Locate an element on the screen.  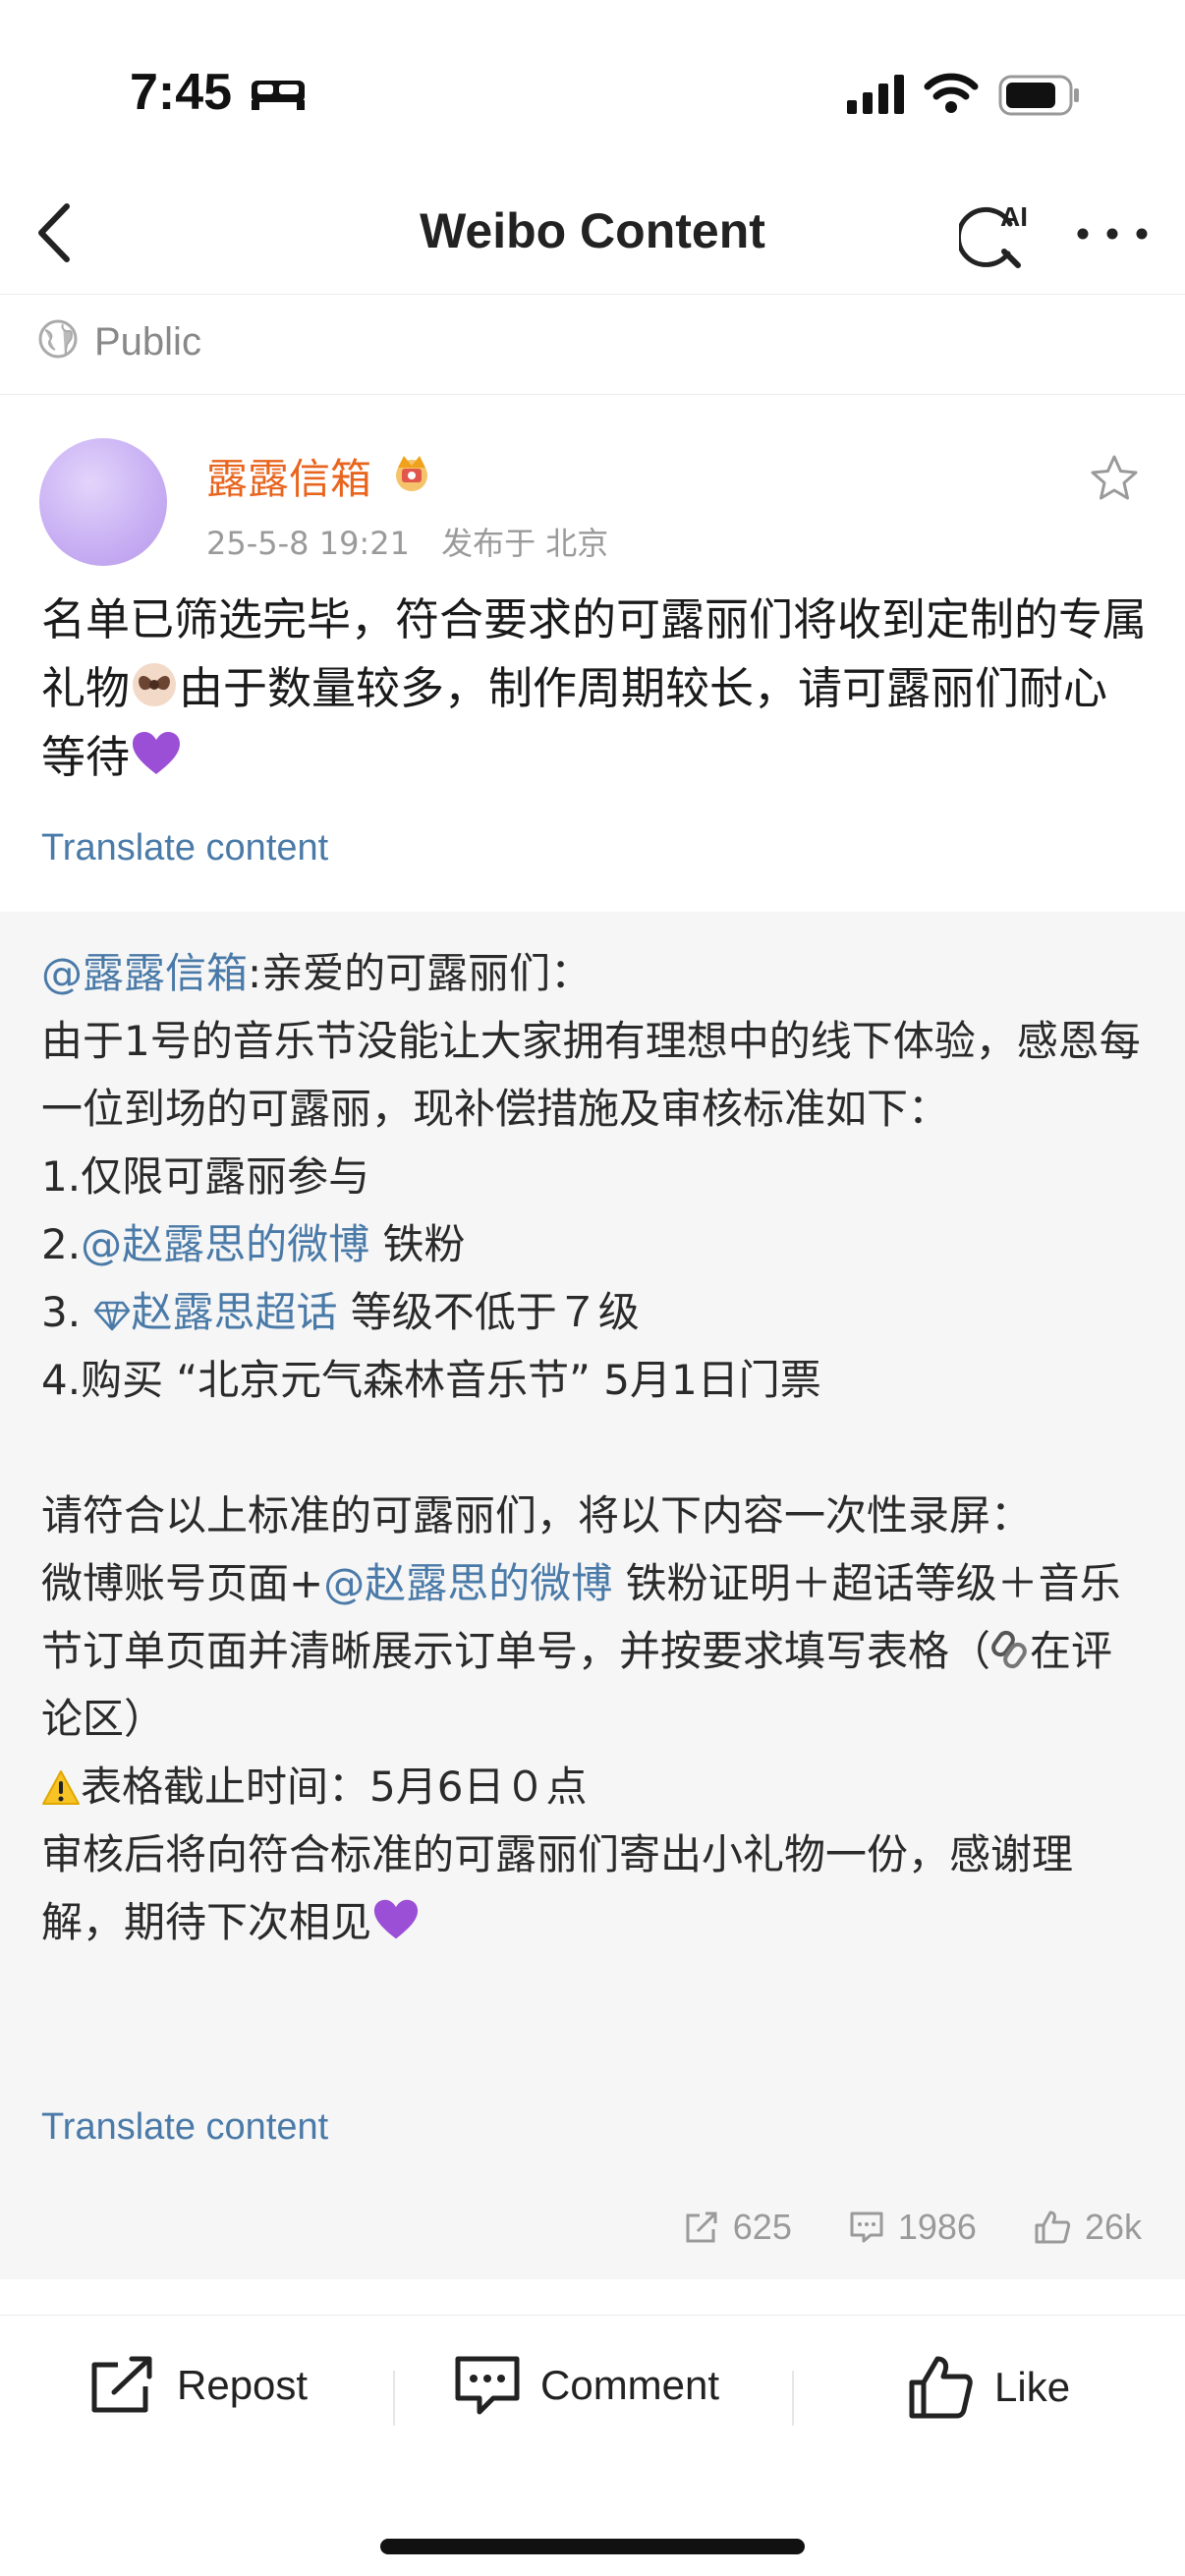
visibility-row: Public is located at coordinates (592, 345).